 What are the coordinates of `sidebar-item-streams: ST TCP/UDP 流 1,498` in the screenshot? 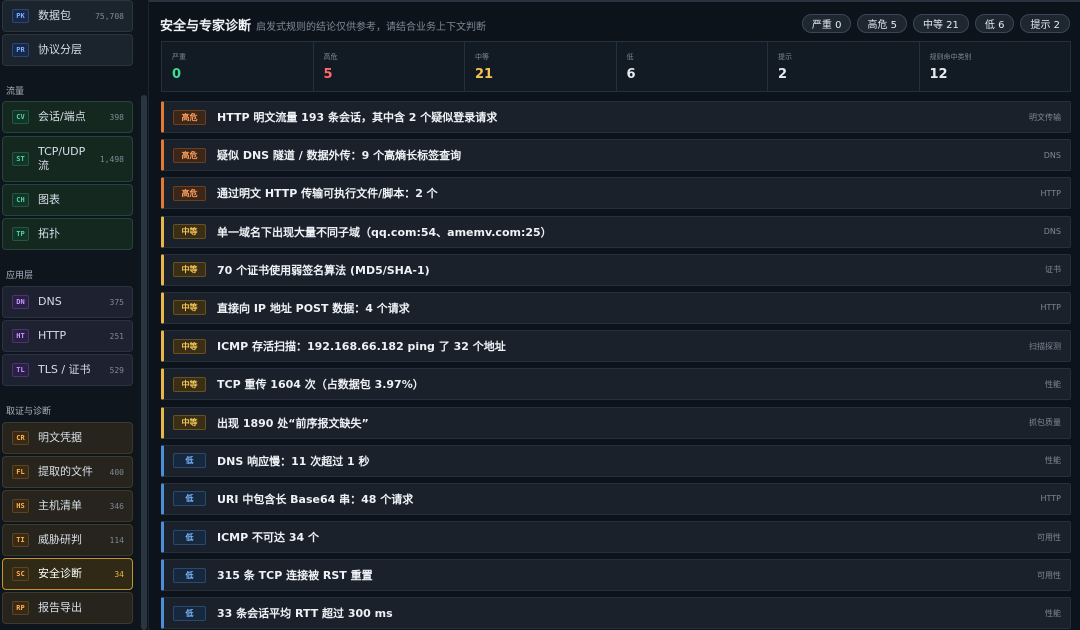 It's located at (67, 159).